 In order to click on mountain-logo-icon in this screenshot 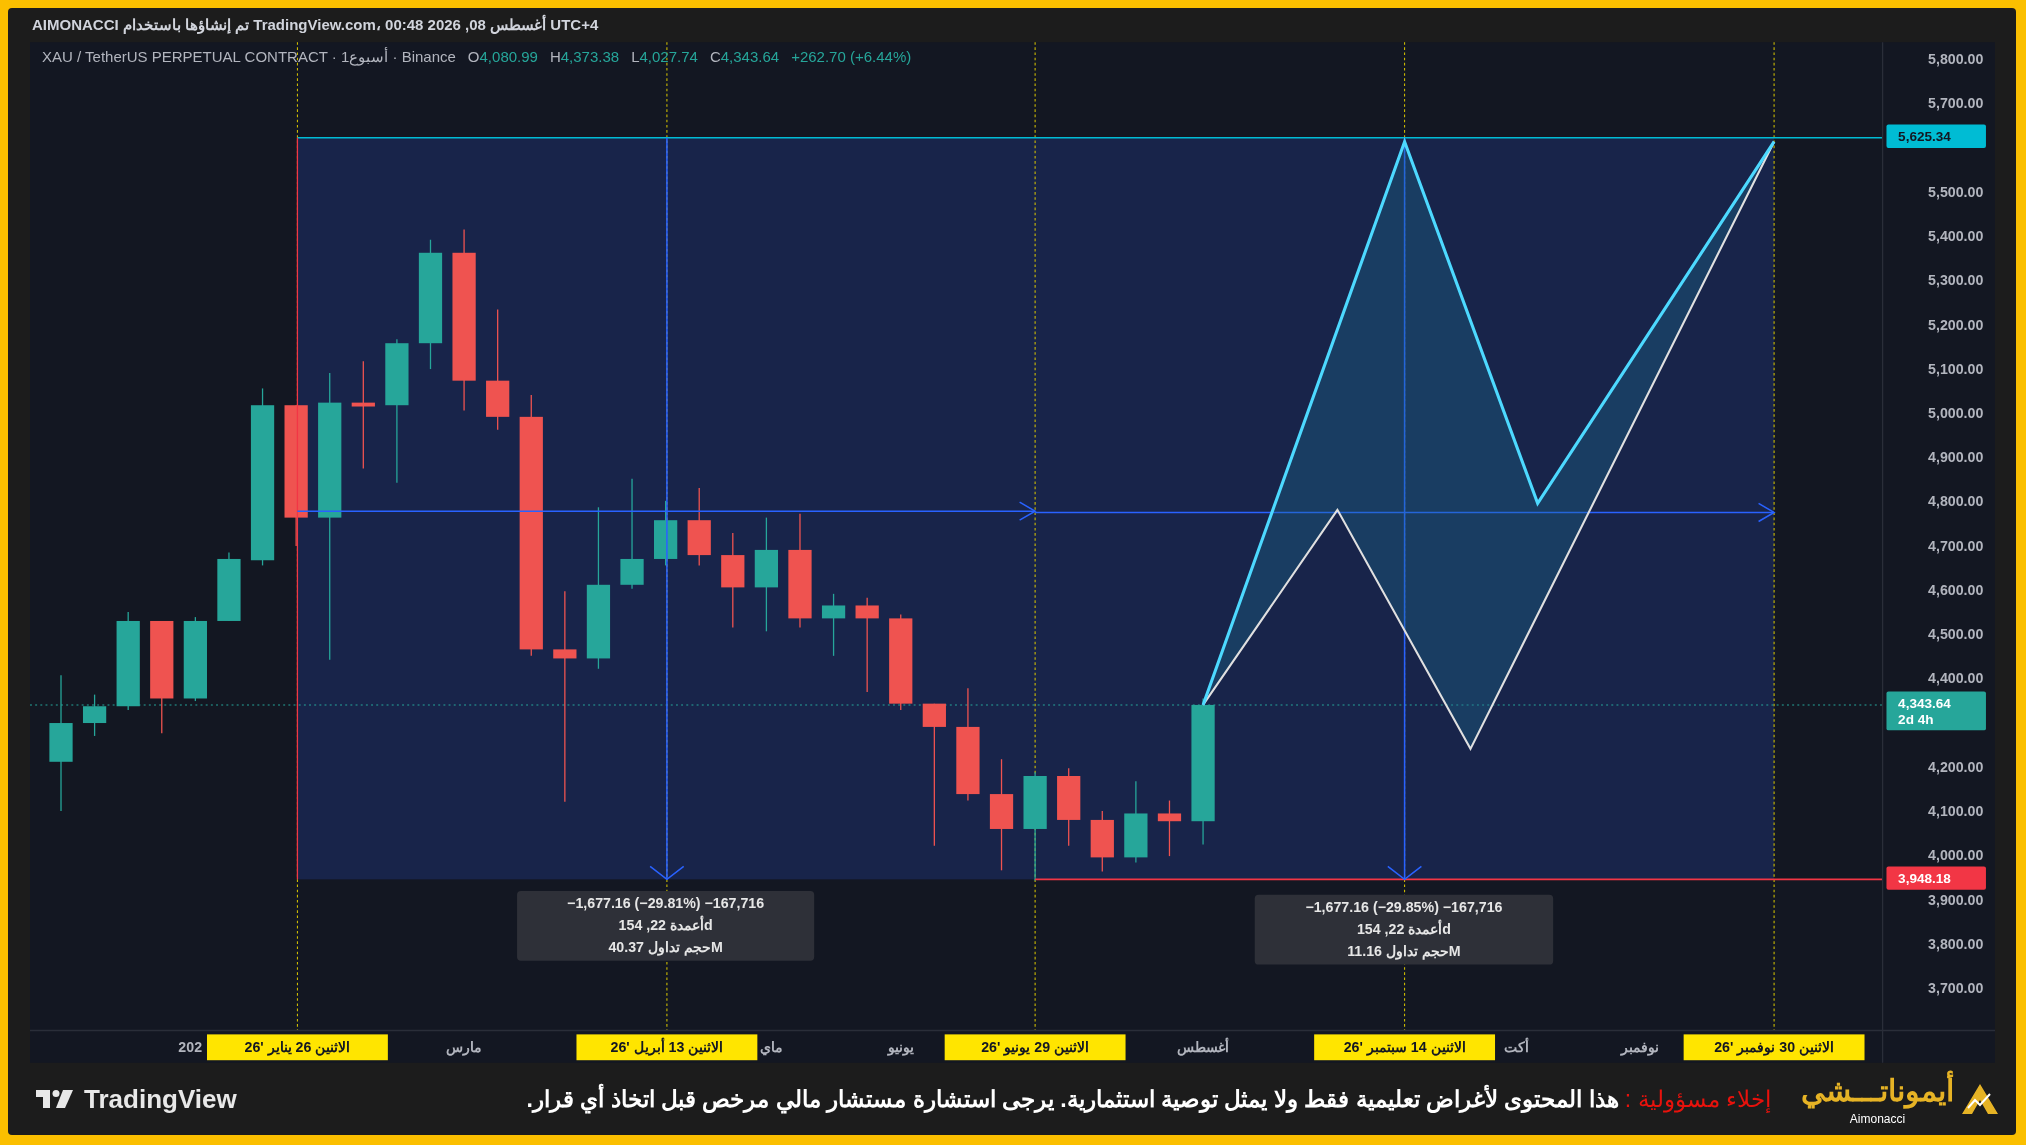, I will do `click(1980, 1099)`.